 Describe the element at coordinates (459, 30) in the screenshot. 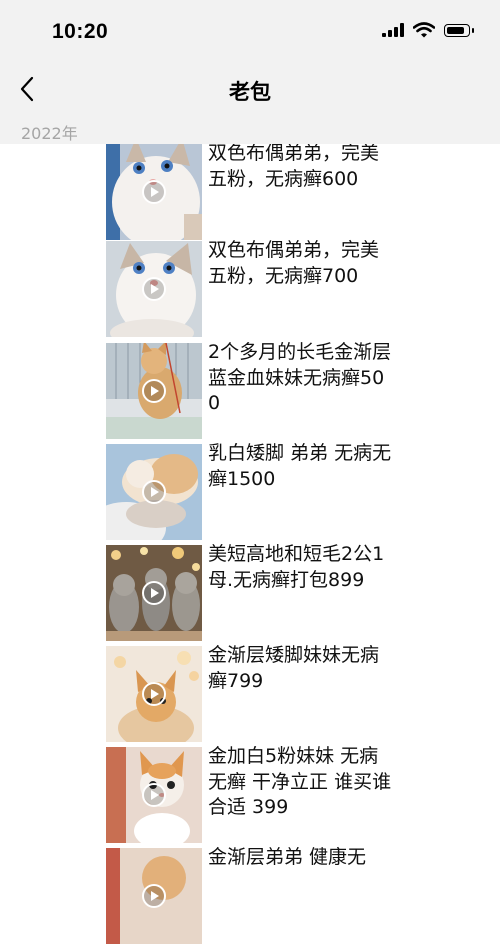

I see `battery-icon` at that location.